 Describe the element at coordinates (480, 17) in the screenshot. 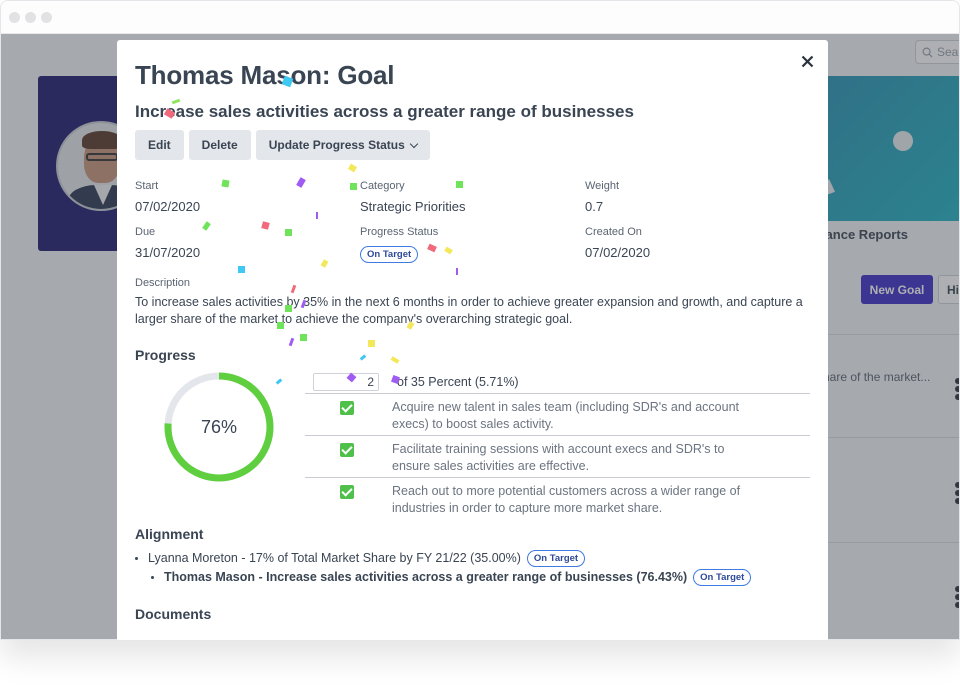

I see `browser-titlebar` at that location.